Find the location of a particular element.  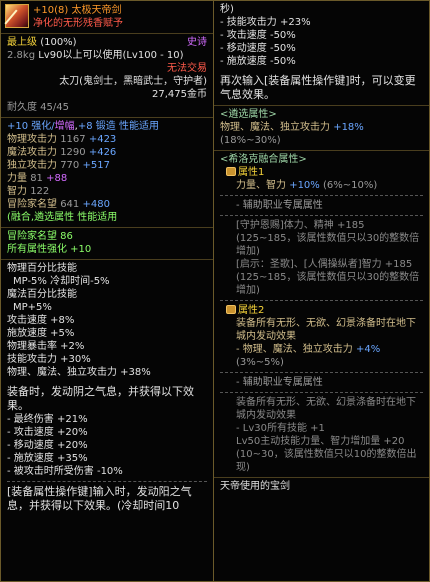

stat-row: 独立攻击力 770 +517 is located at coordinates (107, 165).